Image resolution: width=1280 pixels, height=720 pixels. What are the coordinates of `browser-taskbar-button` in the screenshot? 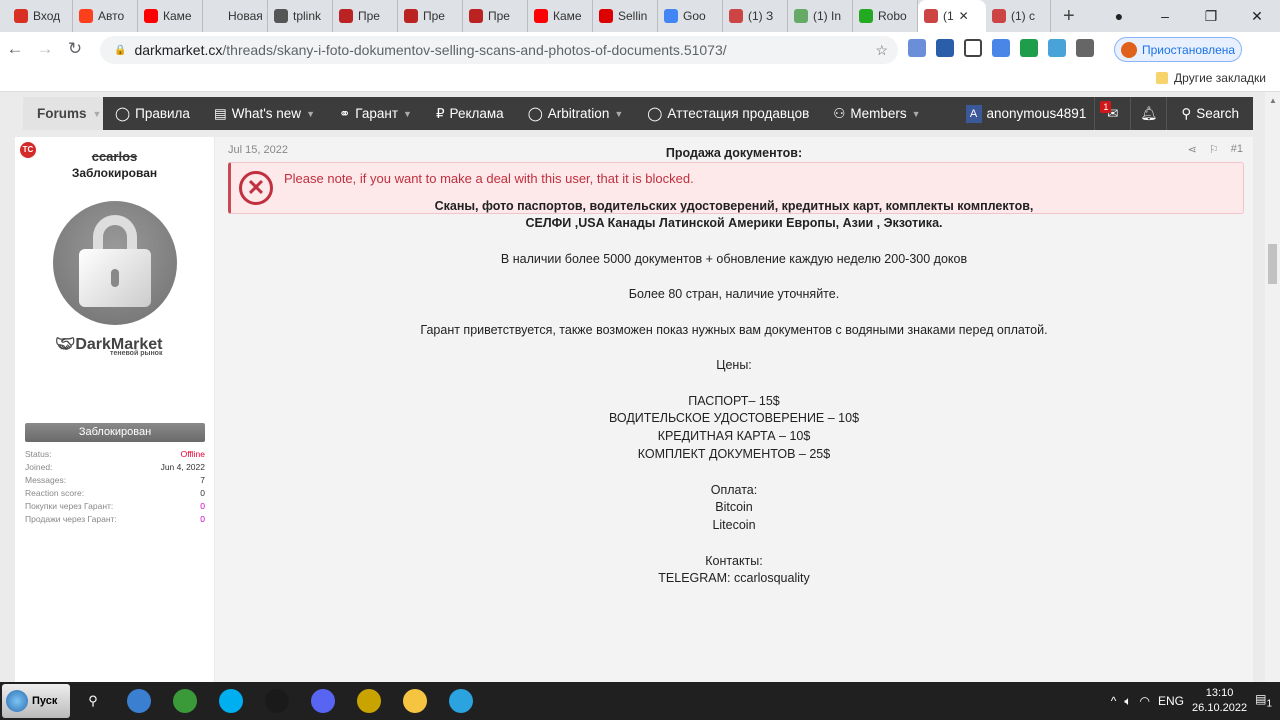 It's located at (139, 701).